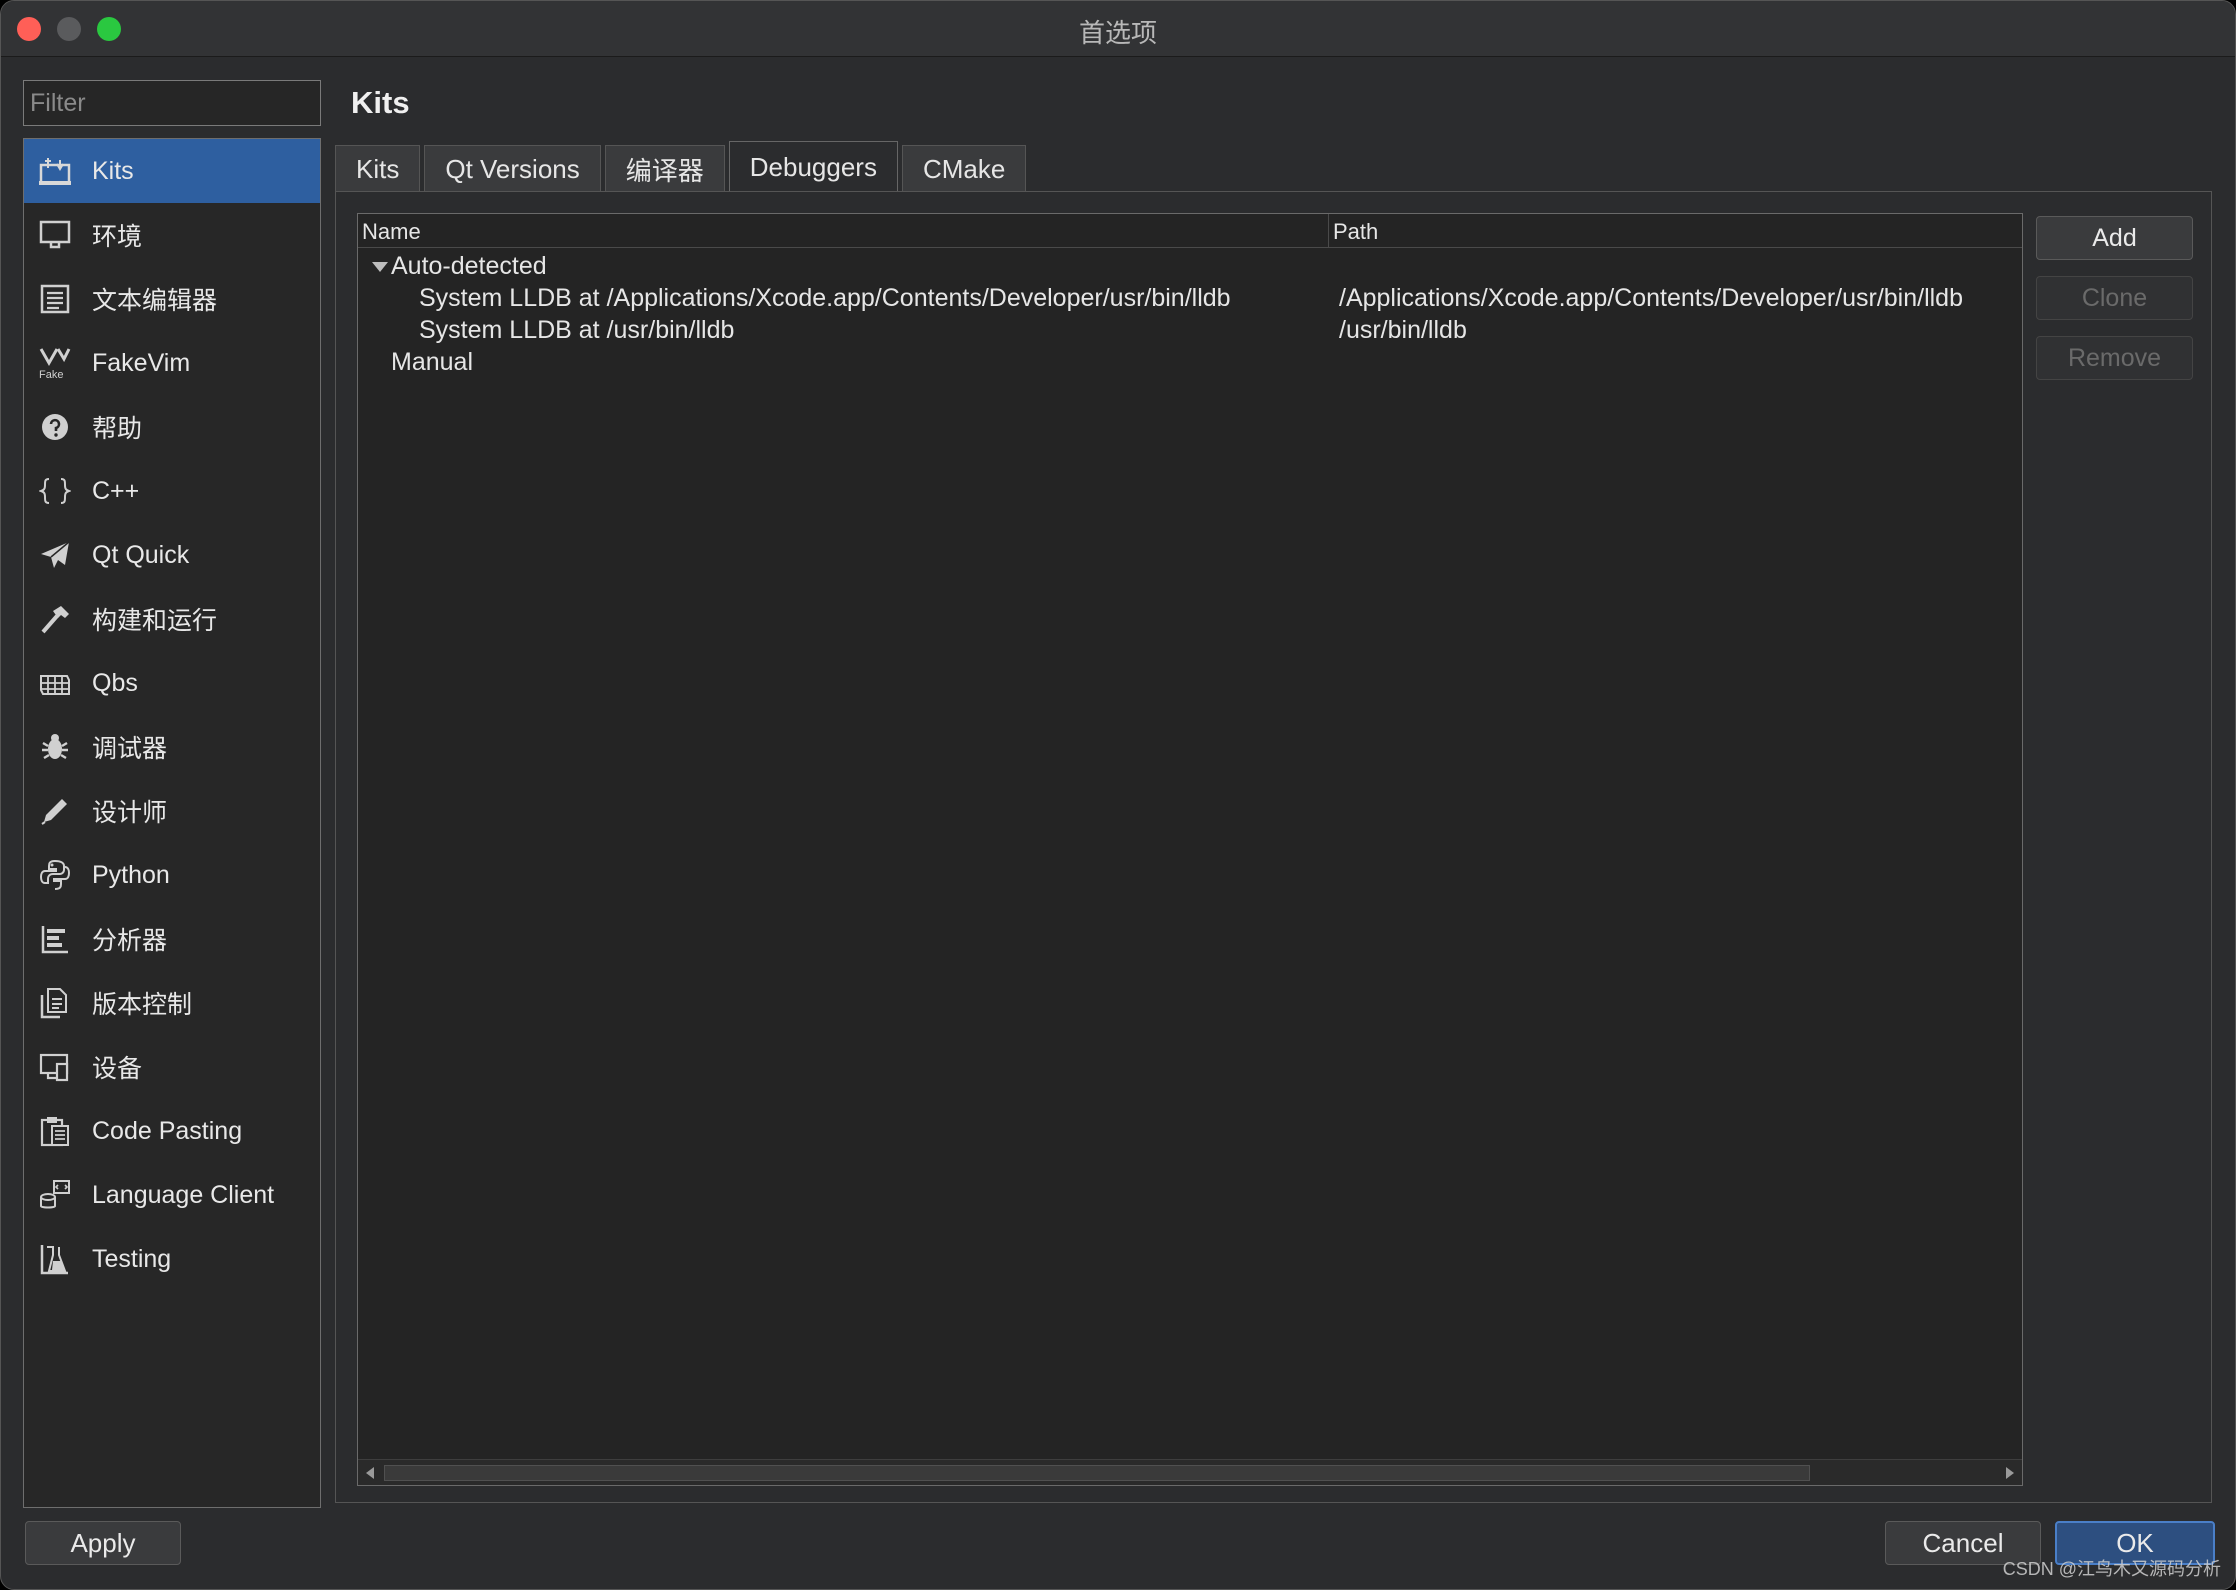 Image resolution: width=2236 pixels, height=1590 pixels. What do you see at coordinates (117, 237) in the screenshot?
I see `sidebar-item-label: 环境` at bounding box center [117, 237].